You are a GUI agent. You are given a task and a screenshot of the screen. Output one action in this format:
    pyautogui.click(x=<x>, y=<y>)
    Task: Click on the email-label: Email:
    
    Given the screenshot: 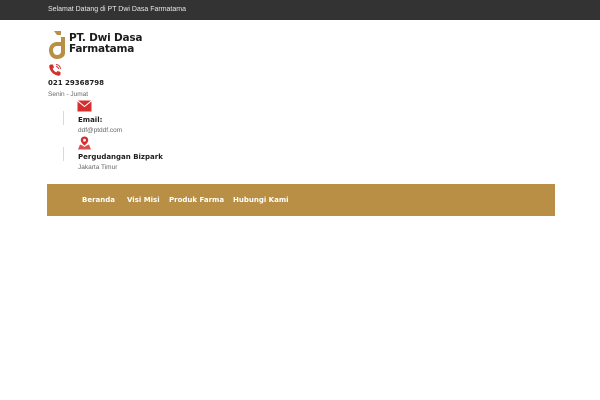 What is the action you would take?
    pyautogui.click(x=90, y=120)
    